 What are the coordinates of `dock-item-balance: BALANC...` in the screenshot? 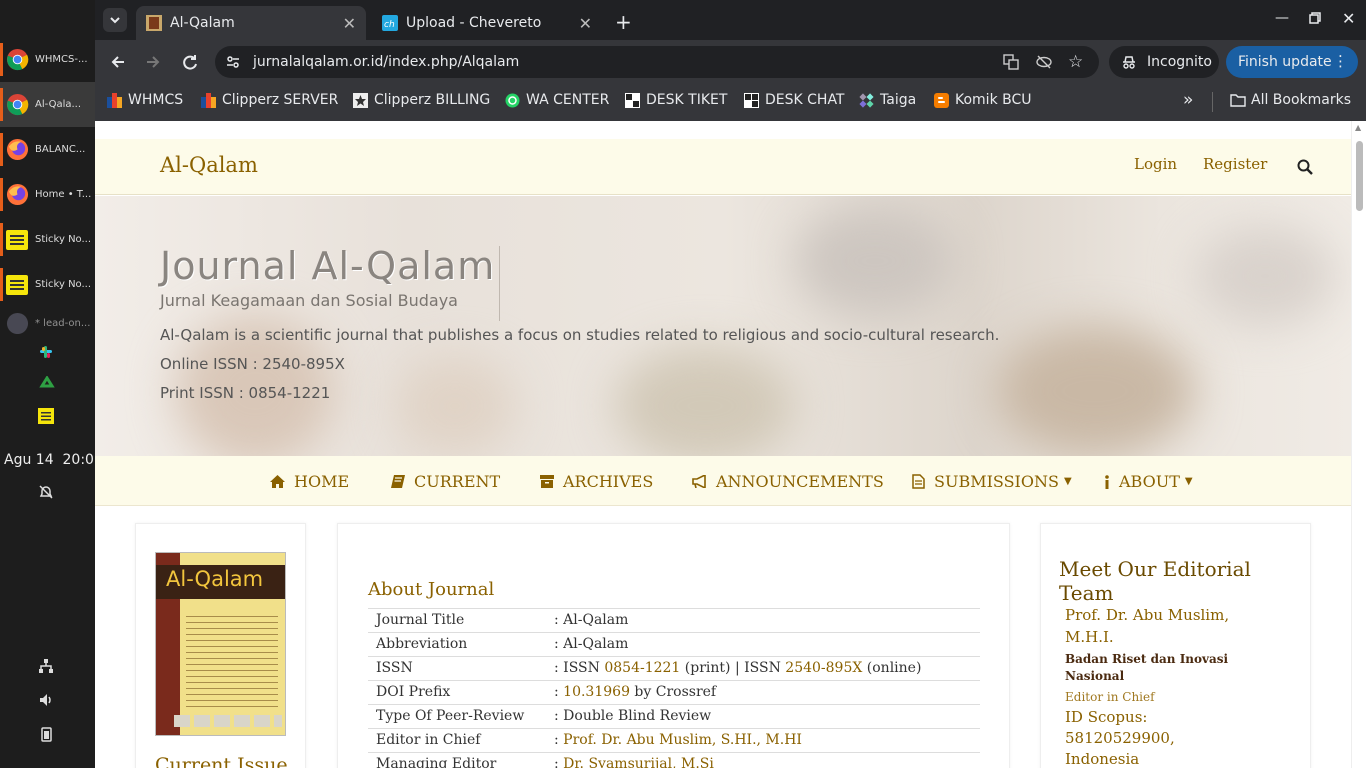 It's located at (47, 149).